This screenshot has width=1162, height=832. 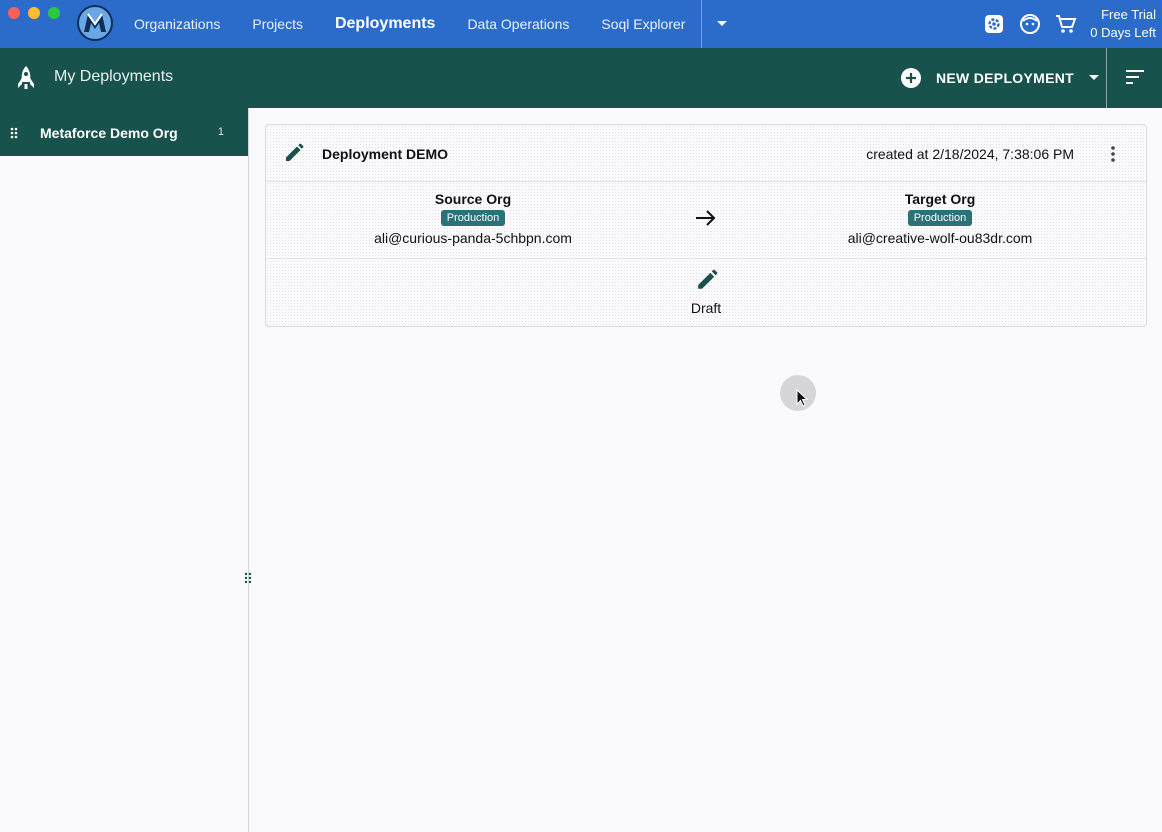 I want to click on page-title: My Deployments, so click(x=114, y=76).